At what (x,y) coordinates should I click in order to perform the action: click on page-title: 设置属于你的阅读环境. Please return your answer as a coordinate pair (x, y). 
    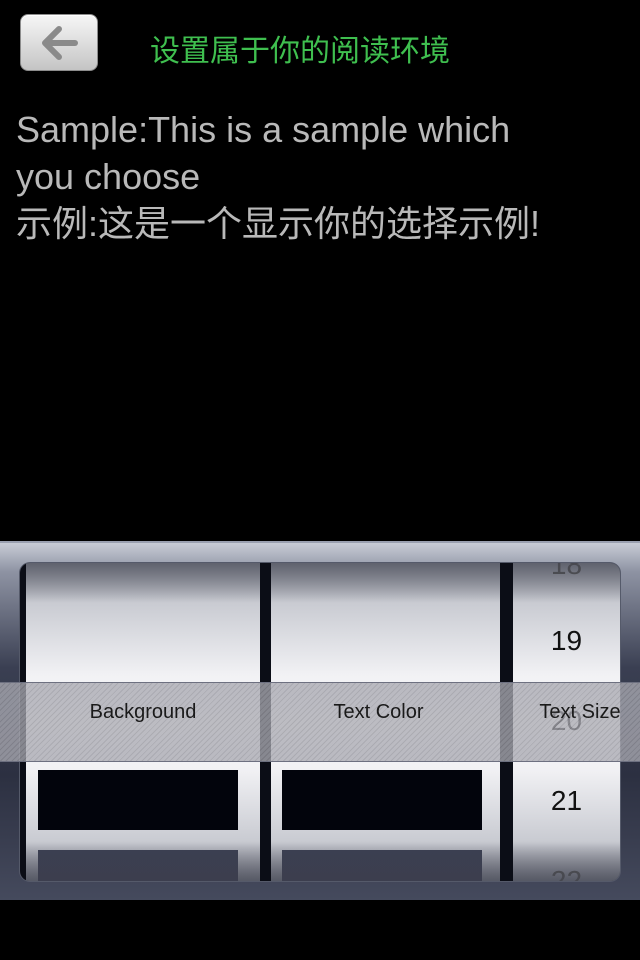
    Looking at the image, I should click on (300, 51).